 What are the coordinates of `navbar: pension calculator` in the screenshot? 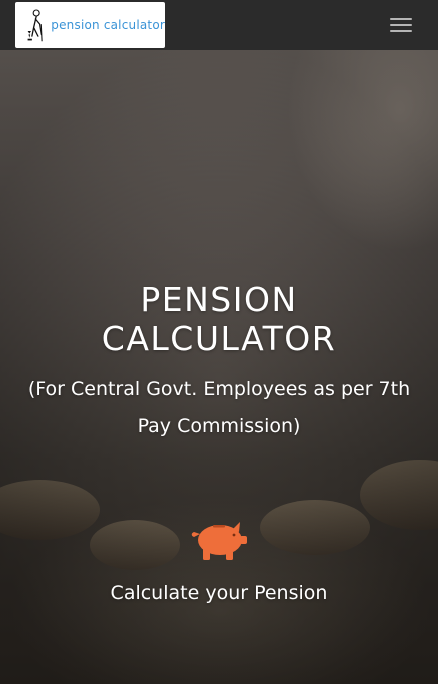 It's located at (219, 25).